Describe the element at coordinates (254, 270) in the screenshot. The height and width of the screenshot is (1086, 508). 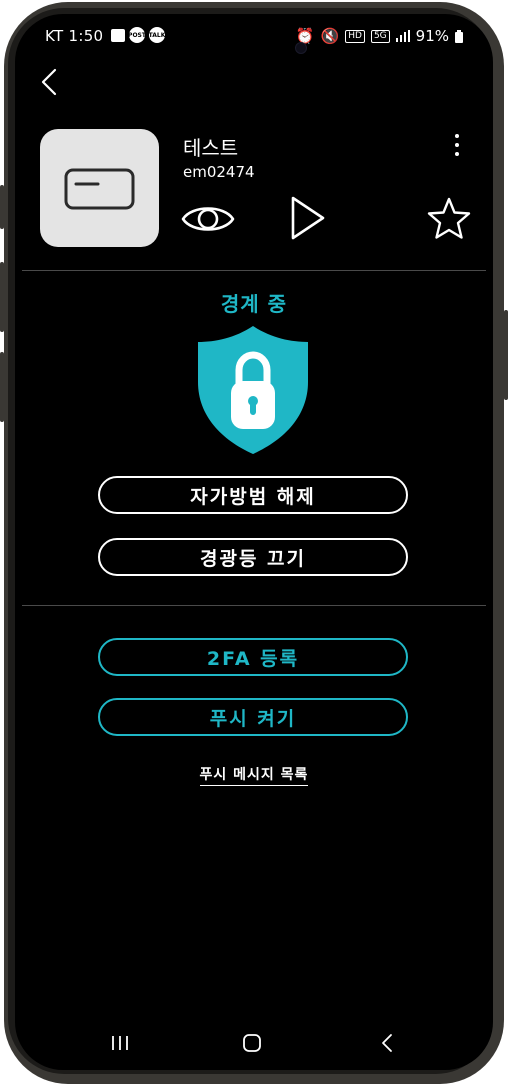
I see `header-divider` at that location.